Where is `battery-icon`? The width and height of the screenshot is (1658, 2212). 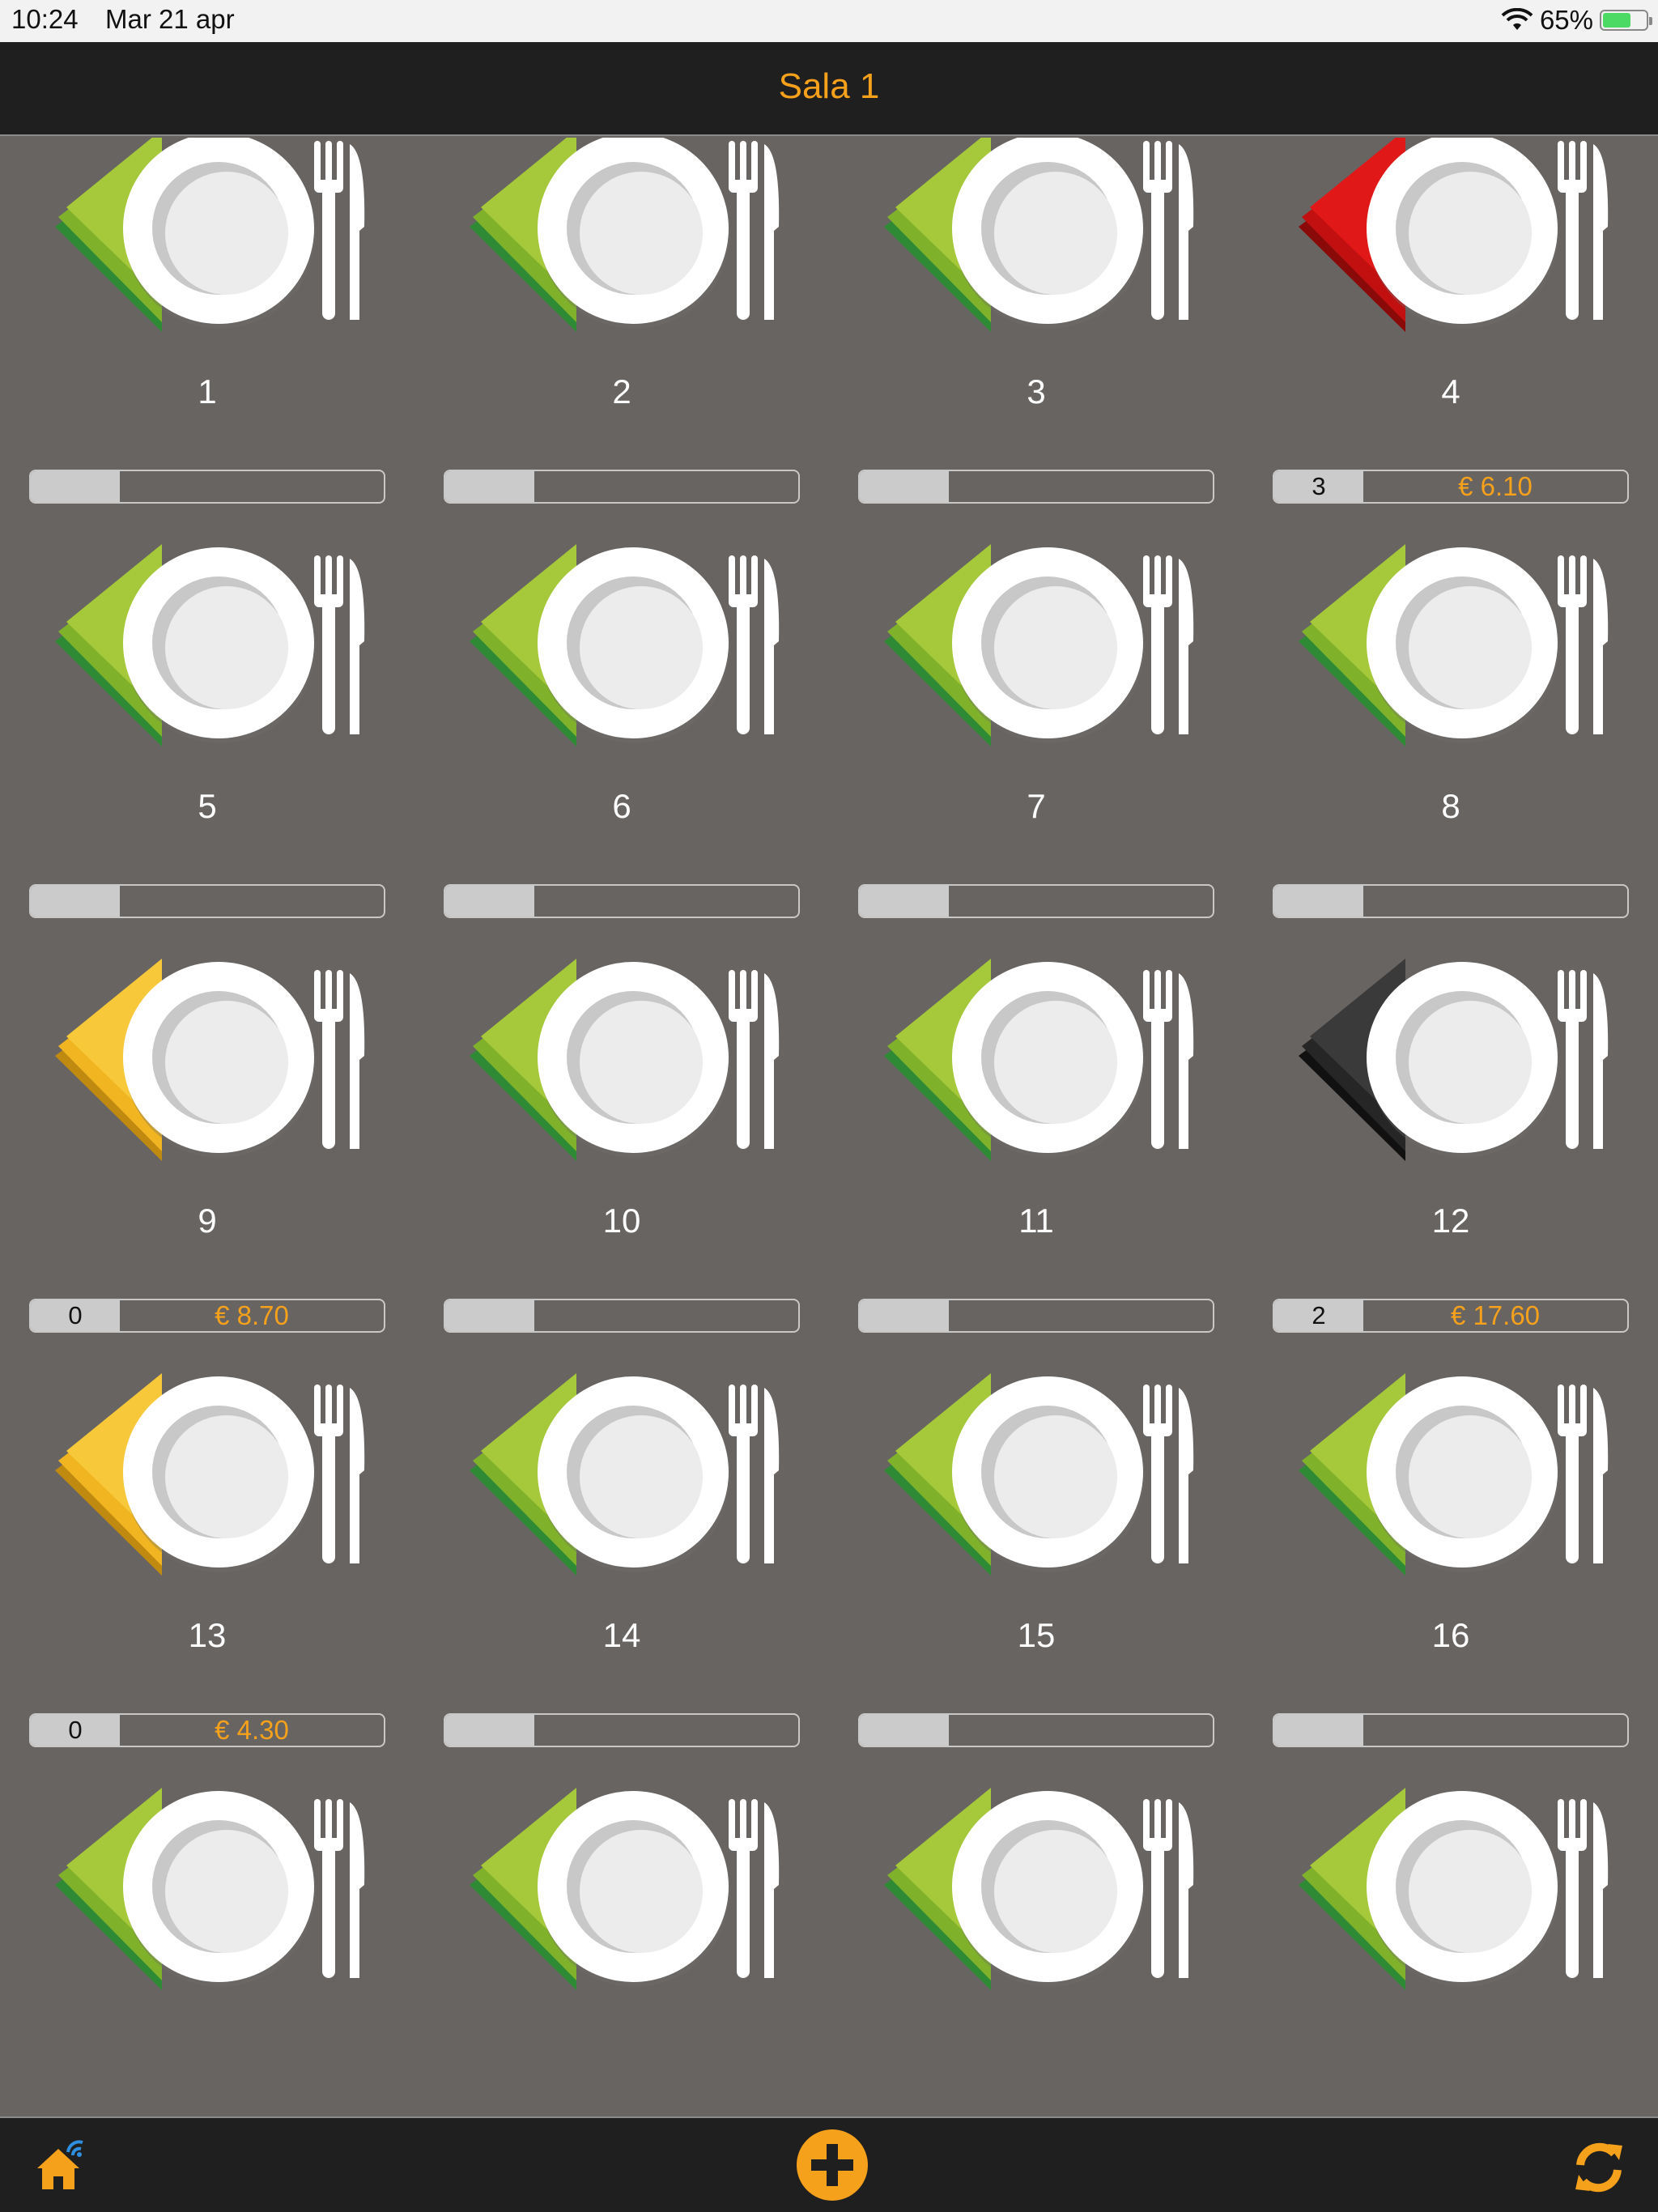
battery-icon is located at coordinates (1626, 21).